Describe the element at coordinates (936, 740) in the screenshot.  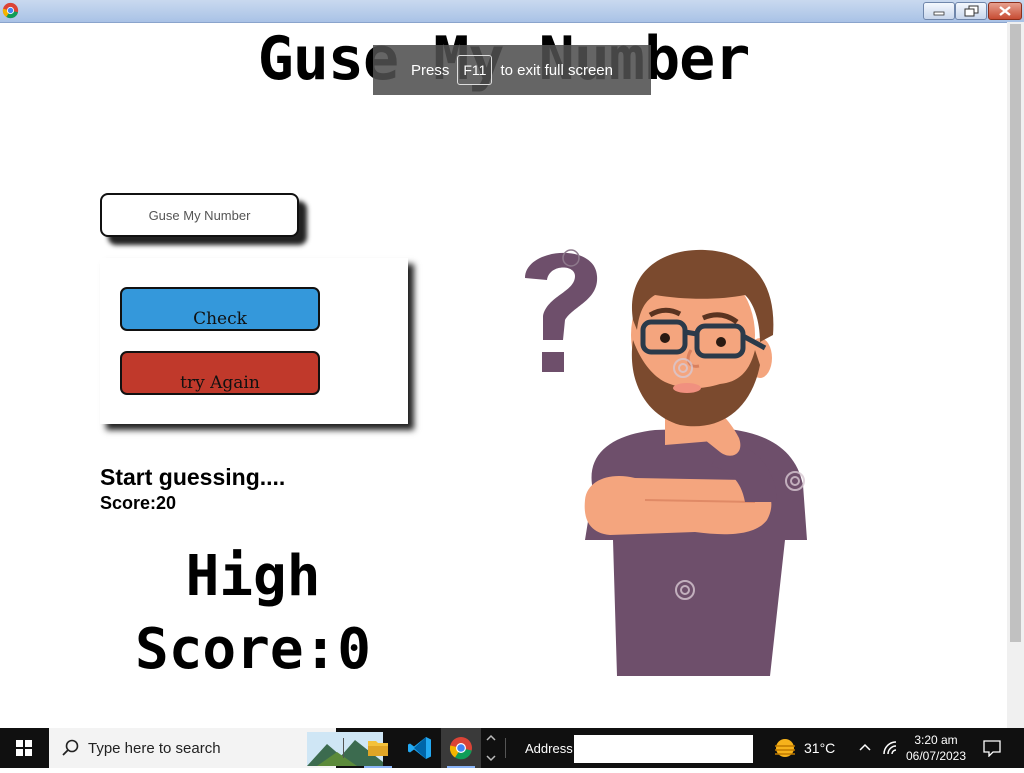
I see `clock-time: 3:20 am` at that location.